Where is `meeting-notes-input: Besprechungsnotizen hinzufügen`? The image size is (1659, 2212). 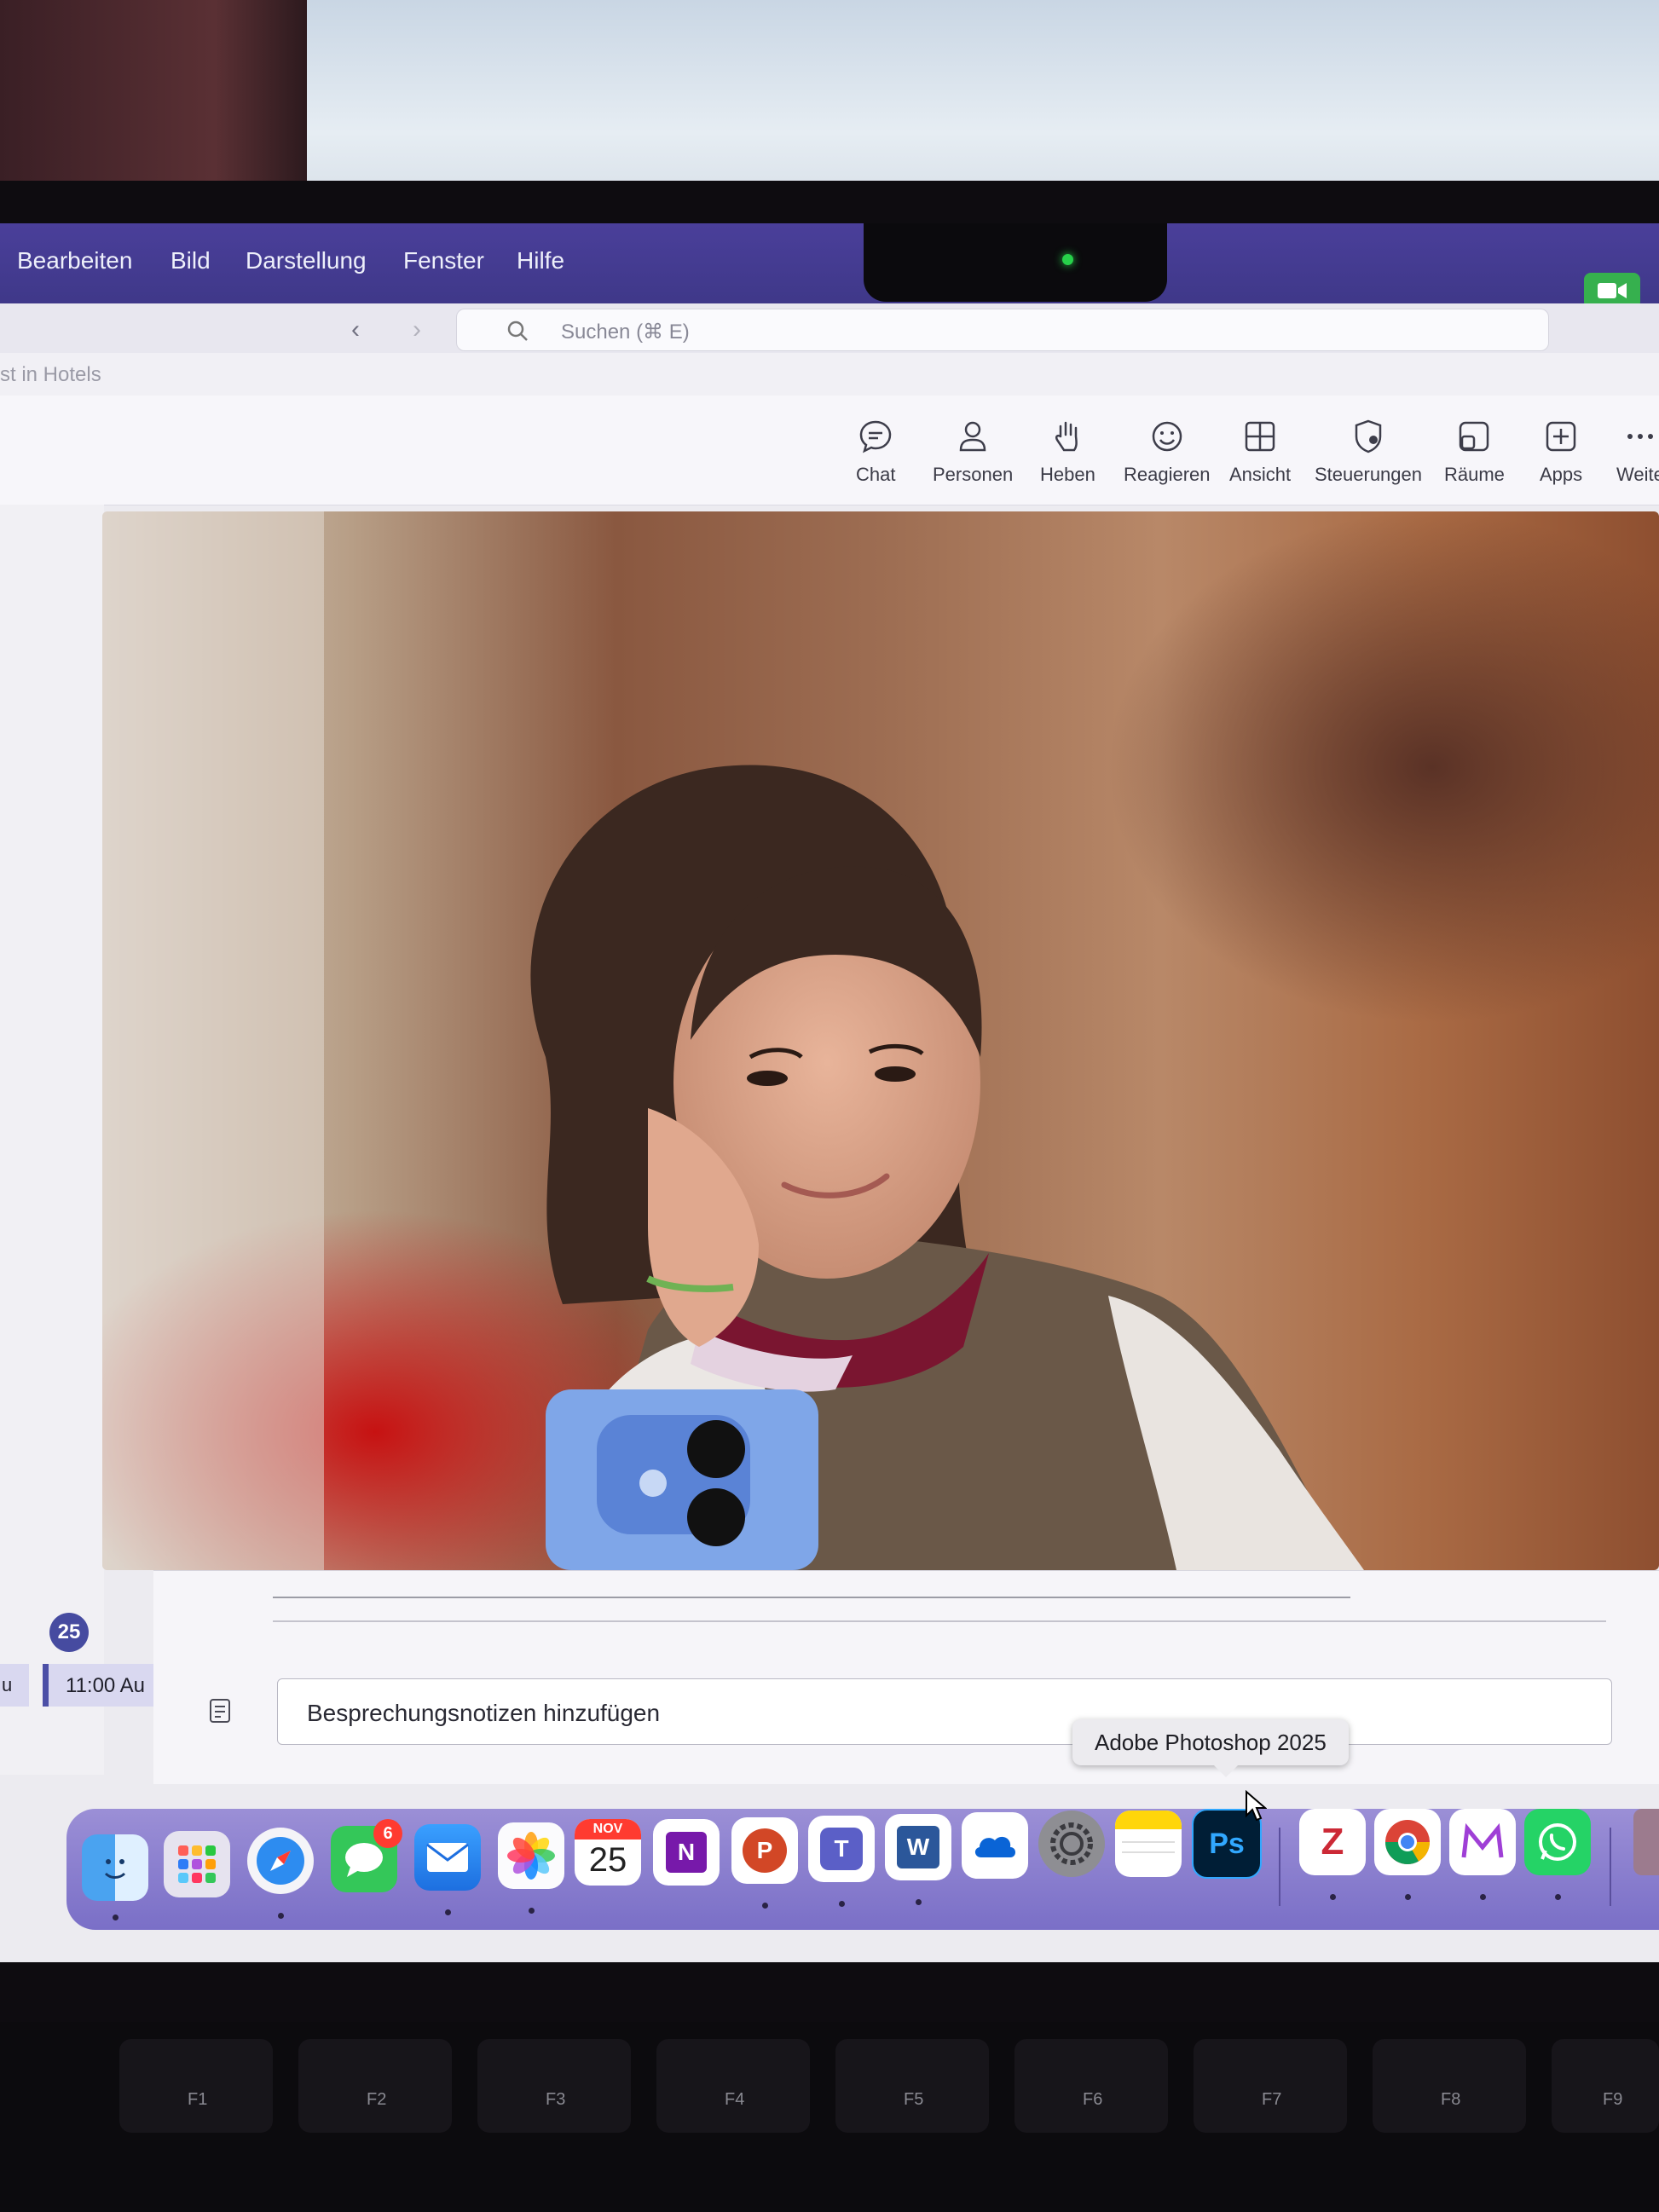
meeting-notes-input: Besprechungsnotizen hinzufügen is located at coordinates (945, 1711).